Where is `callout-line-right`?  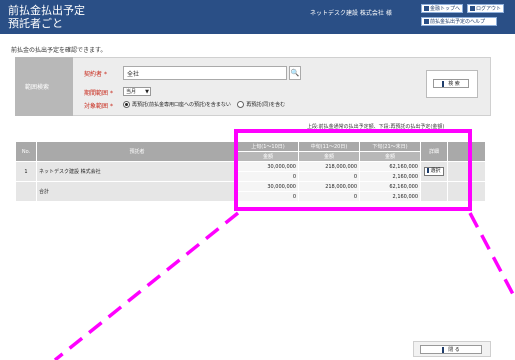 callout-line-right is located at coordinates (491, 255).